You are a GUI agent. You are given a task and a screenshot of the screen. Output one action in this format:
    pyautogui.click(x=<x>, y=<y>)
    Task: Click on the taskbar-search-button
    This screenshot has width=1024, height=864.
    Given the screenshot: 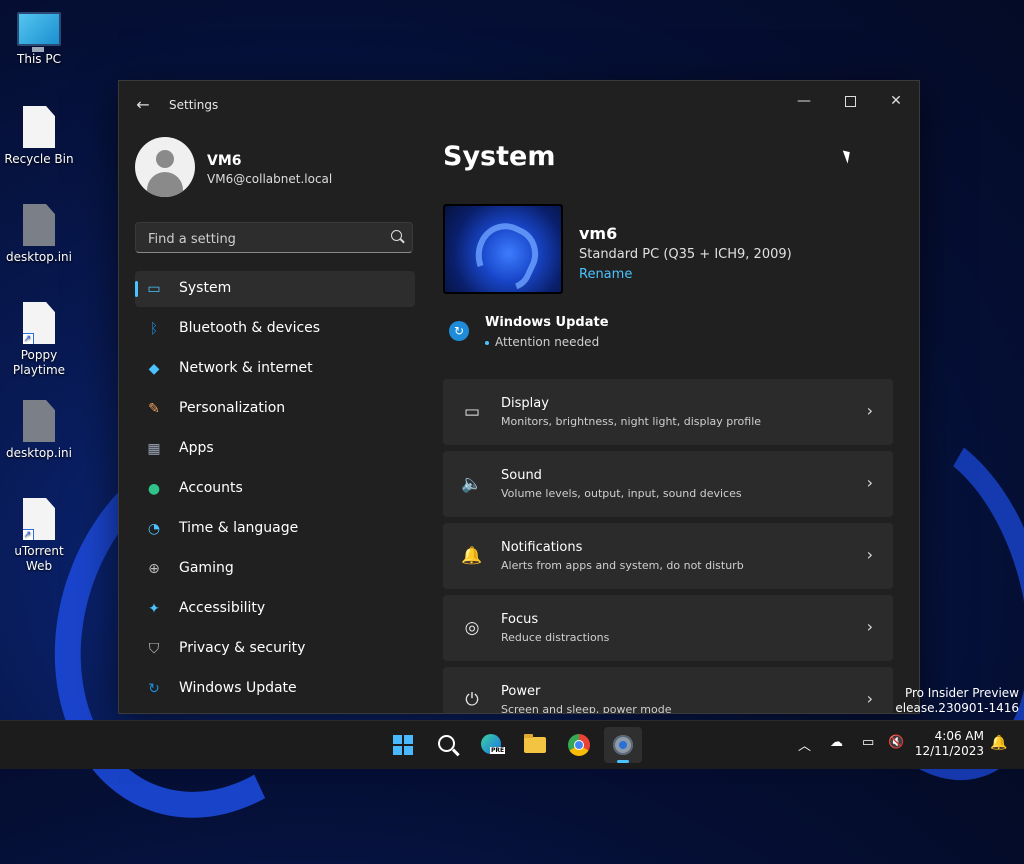 What is the action you would take?
    pyautogui.click(x=447, y=745)
    